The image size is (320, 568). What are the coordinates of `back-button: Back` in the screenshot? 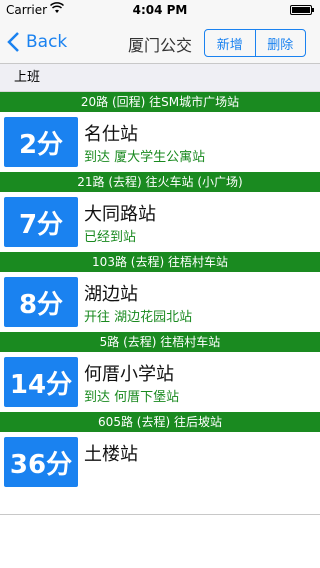 It's located at (36, 42).